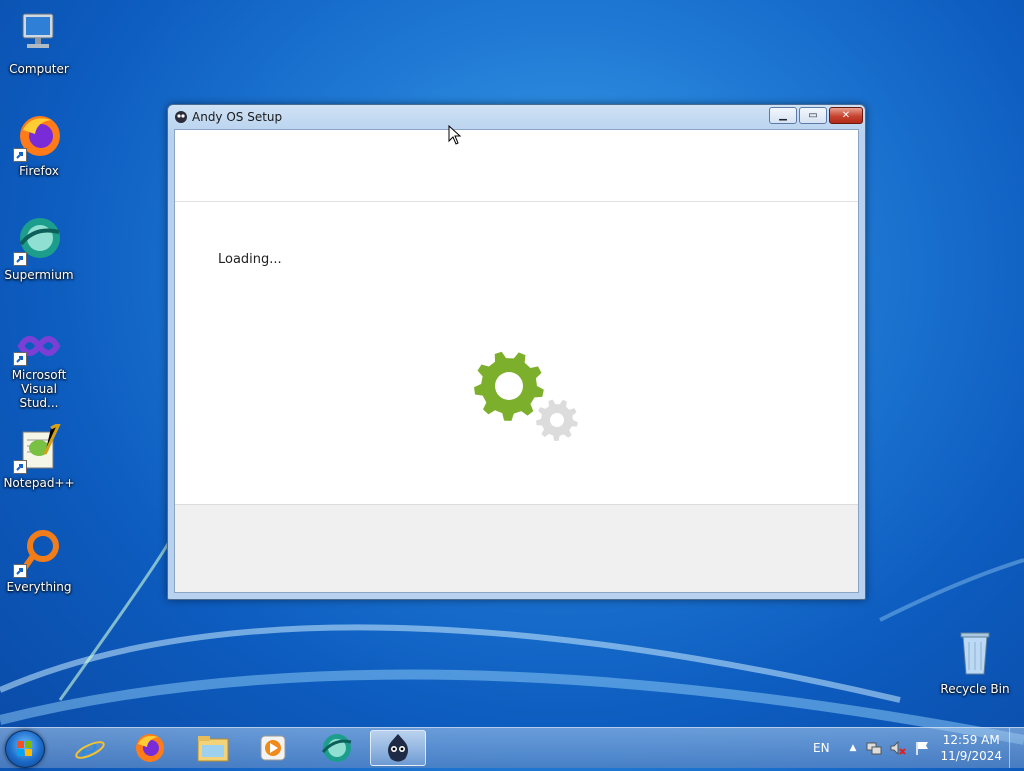 The width and height of the screenshot is (1024, 771). I want to click on taskbar-firefox, so click(150, 748).